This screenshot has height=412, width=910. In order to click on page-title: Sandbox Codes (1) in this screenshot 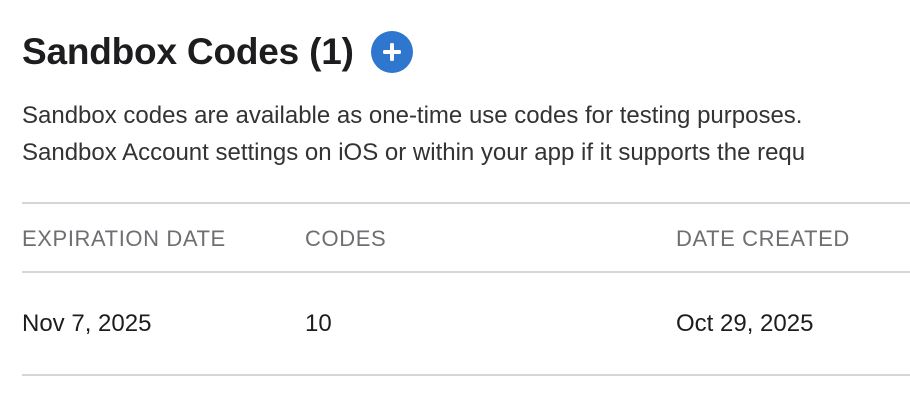, I will do `click(188, 51)`.